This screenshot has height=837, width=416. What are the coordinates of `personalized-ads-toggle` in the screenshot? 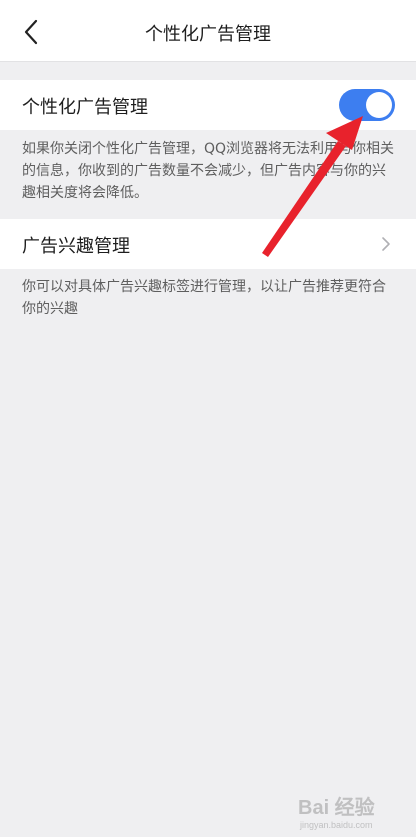 It's located at (367, 105).